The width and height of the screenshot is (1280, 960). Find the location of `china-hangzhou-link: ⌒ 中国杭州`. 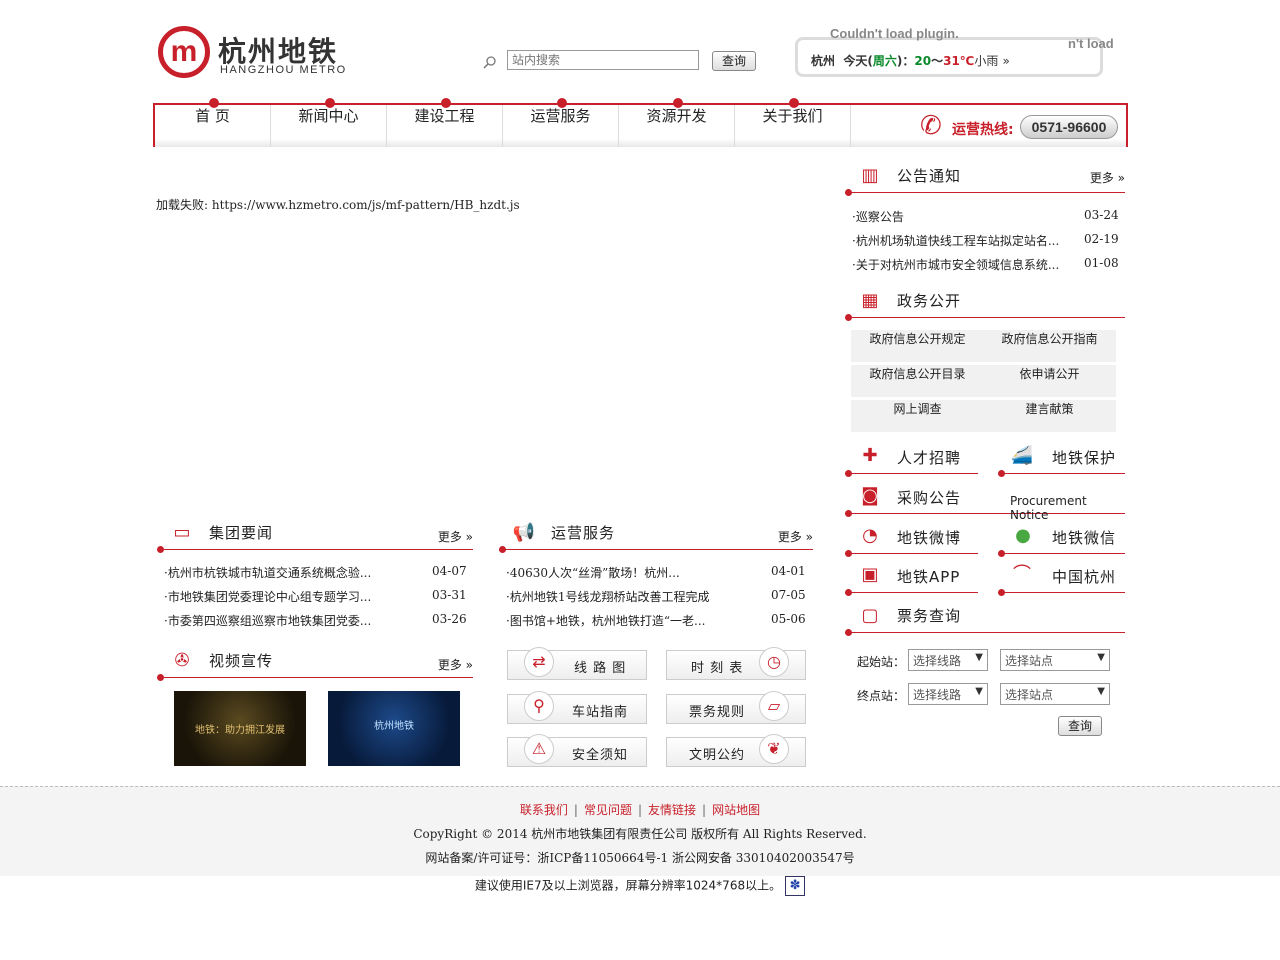

china-hangzhou-link: ⌒ 中国杭州 is located at coordinates (1061, 577).